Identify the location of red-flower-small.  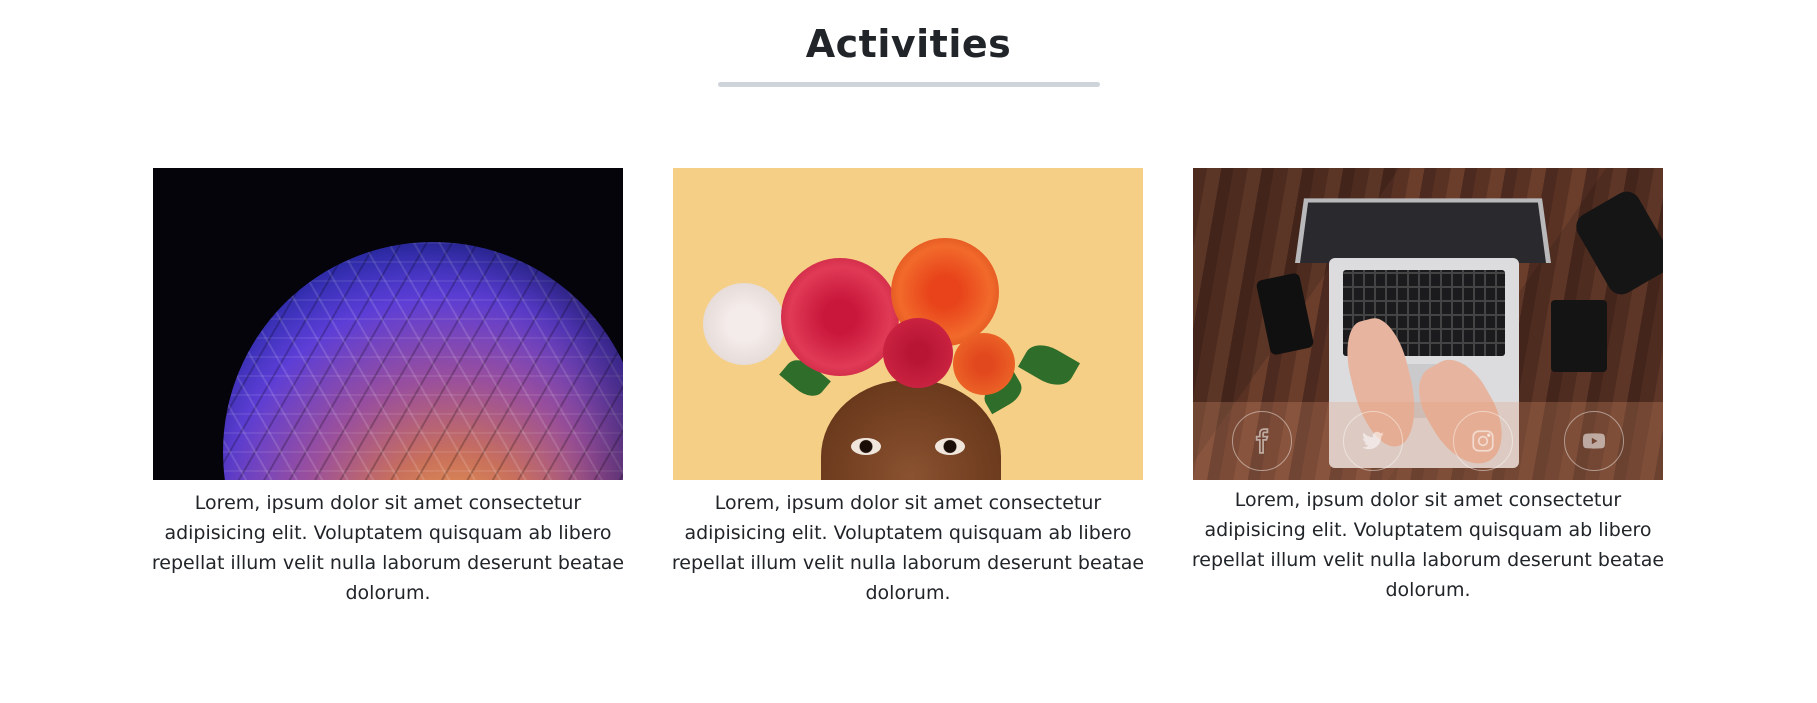
(918, 353).